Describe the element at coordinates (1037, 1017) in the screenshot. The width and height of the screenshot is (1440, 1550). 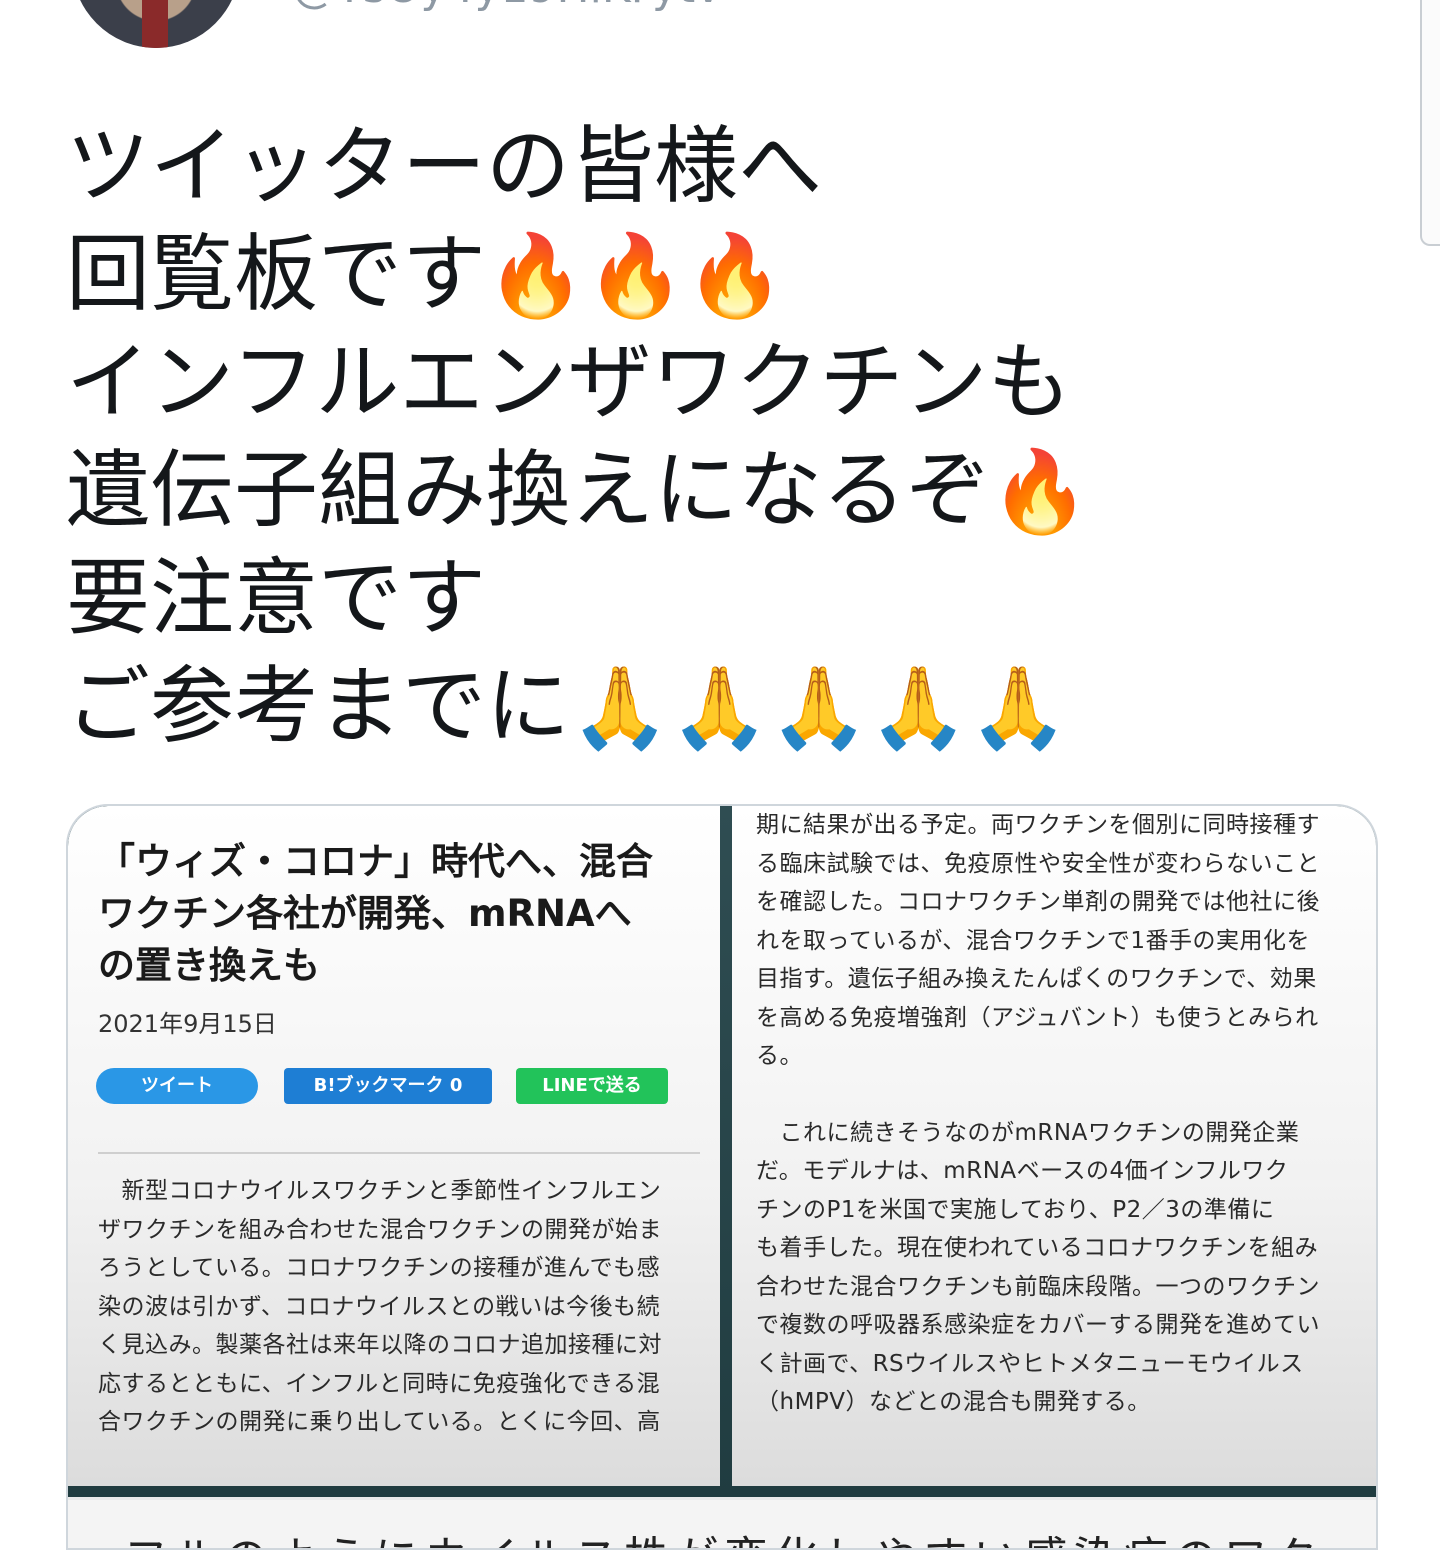
I see `body-line: を高める免疫増強剤（アジュバント）も使うとみられ` at that location.